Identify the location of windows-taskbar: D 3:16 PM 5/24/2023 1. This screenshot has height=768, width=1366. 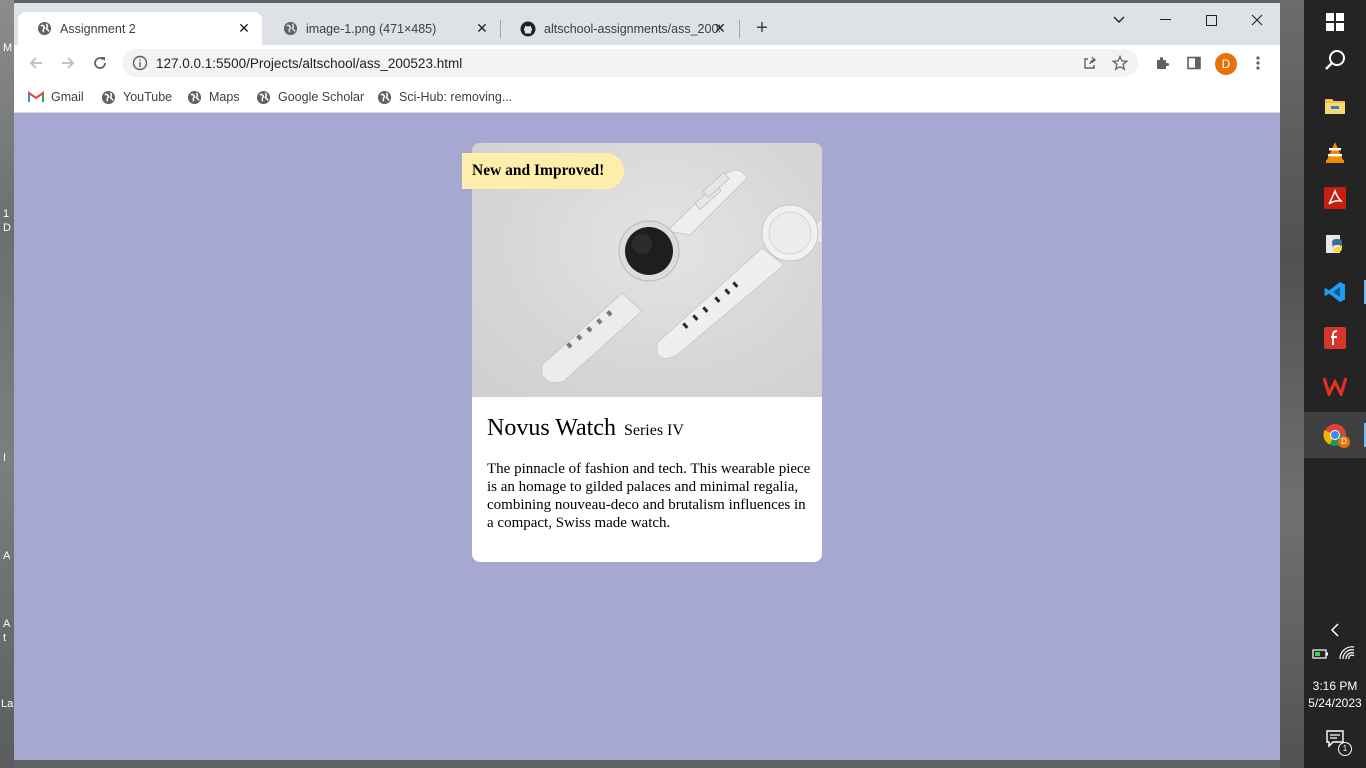
(1335, 384).